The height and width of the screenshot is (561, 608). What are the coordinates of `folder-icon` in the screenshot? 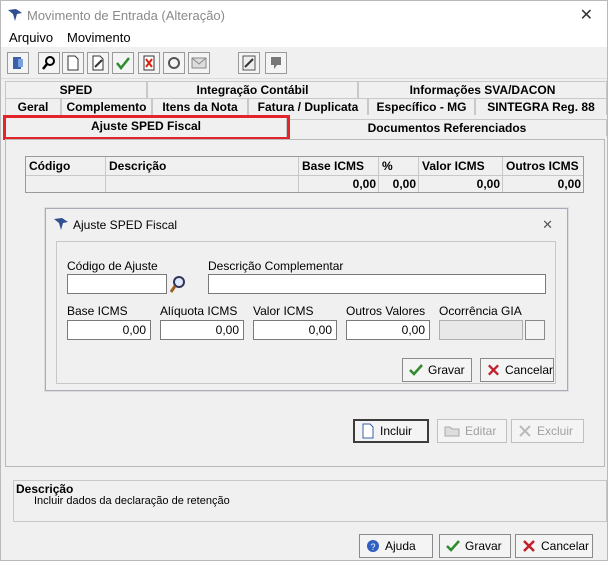 It's located at (452, 431).